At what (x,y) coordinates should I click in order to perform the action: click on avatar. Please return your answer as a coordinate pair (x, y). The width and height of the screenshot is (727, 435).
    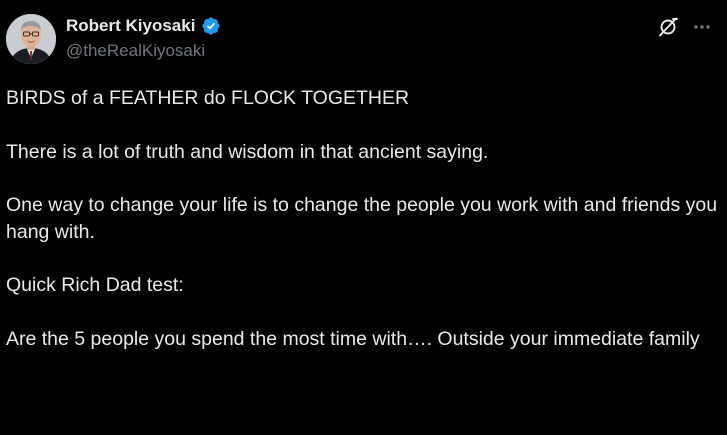
    Looking at the image, I should click on (31, 39).